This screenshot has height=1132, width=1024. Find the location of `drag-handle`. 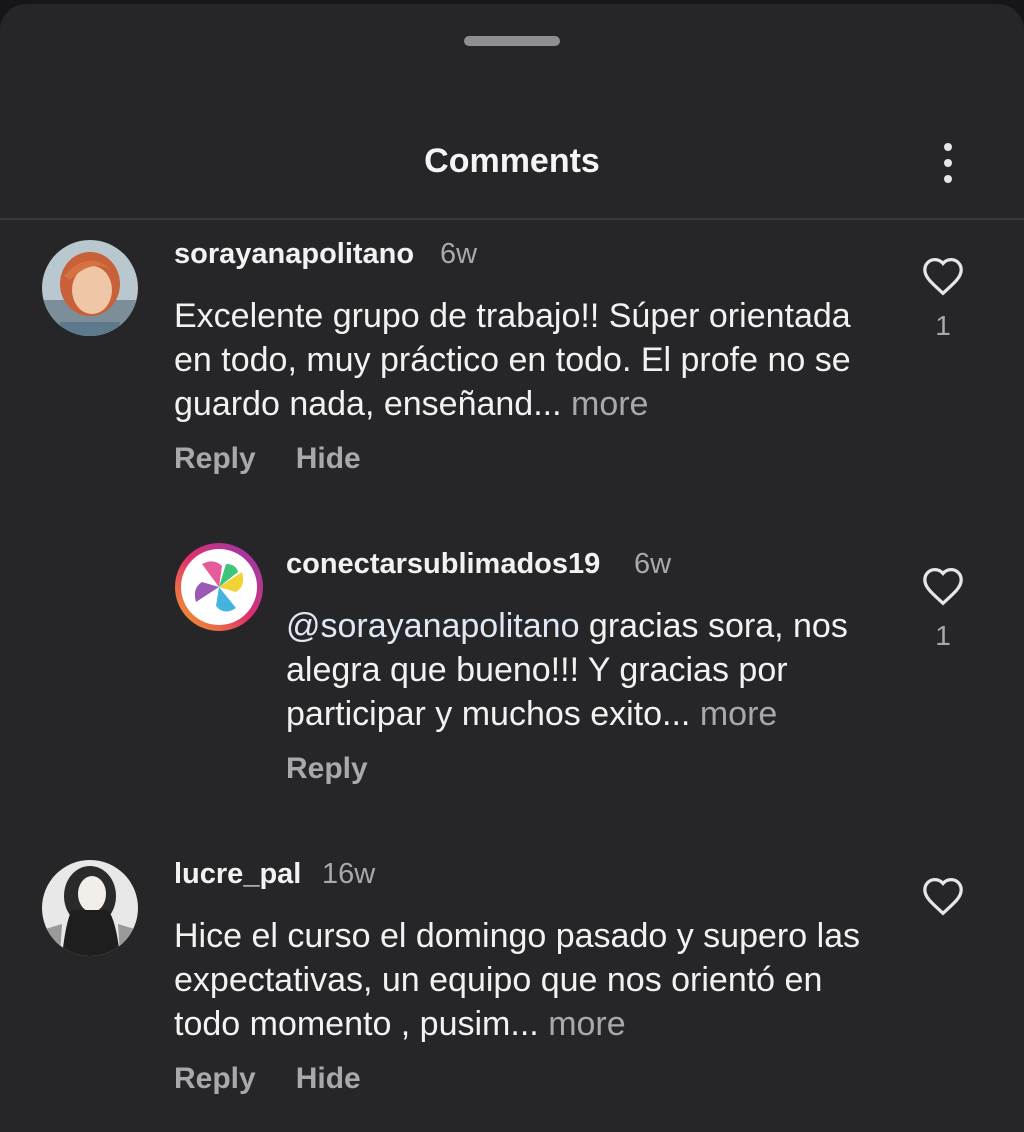

drag-handle is located at coordinates (512, 41).